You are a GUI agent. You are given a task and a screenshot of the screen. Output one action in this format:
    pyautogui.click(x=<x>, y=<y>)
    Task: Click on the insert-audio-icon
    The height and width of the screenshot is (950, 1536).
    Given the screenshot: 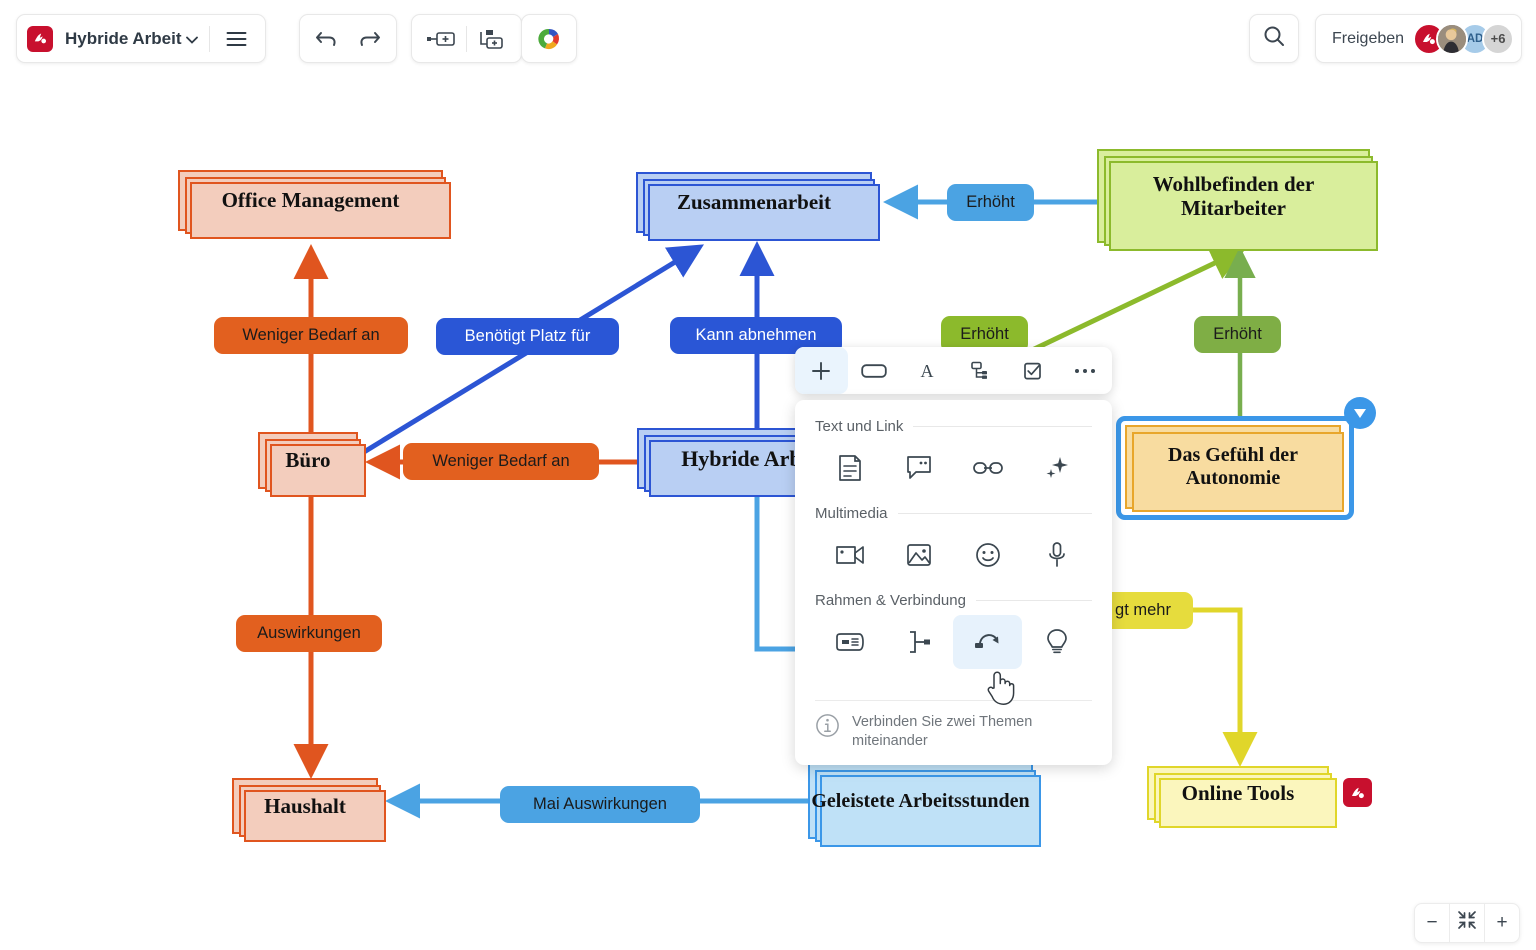 What is the action you would take?
    pyautogui.click(x=1056, y=555)
    